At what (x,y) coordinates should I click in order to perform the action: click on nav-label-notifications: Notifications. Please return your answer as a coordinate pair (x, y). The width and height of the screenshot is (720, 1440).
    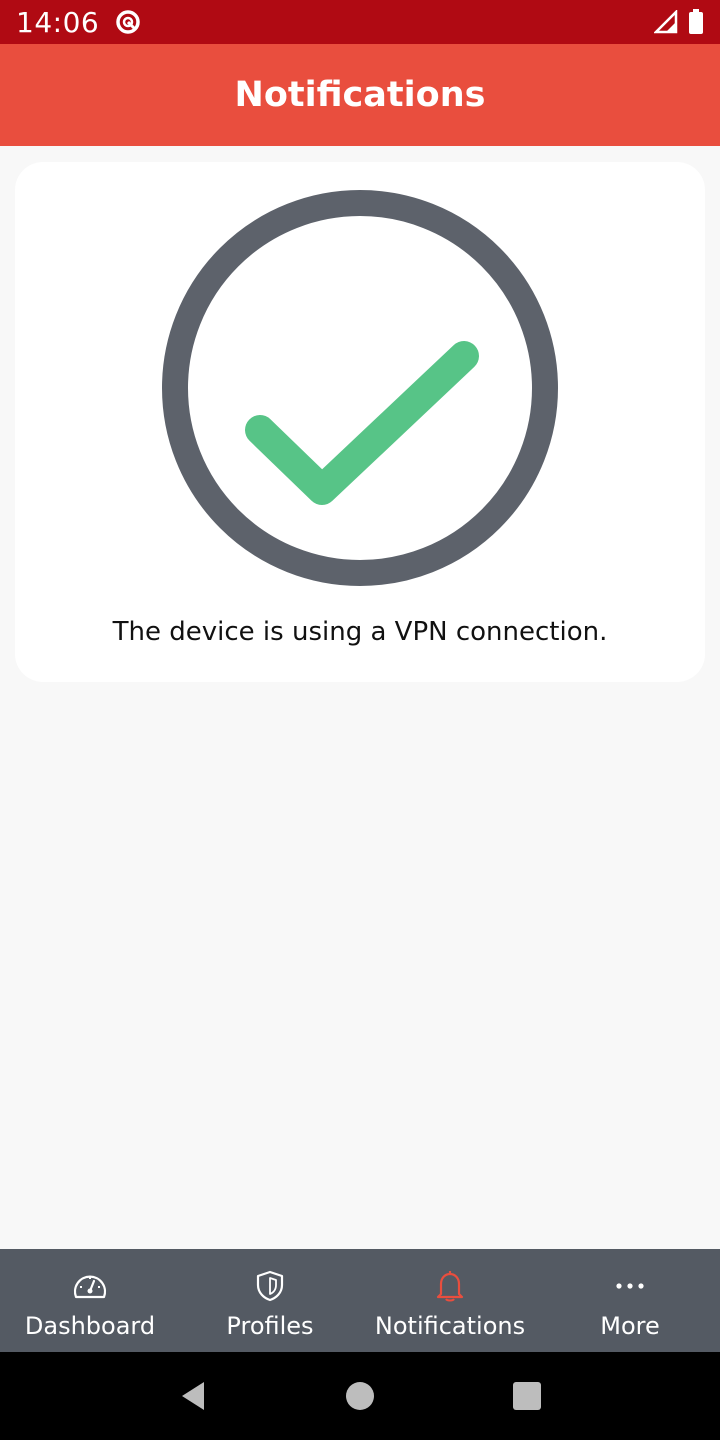
    Looking at the image, I should click on (450, 1326).